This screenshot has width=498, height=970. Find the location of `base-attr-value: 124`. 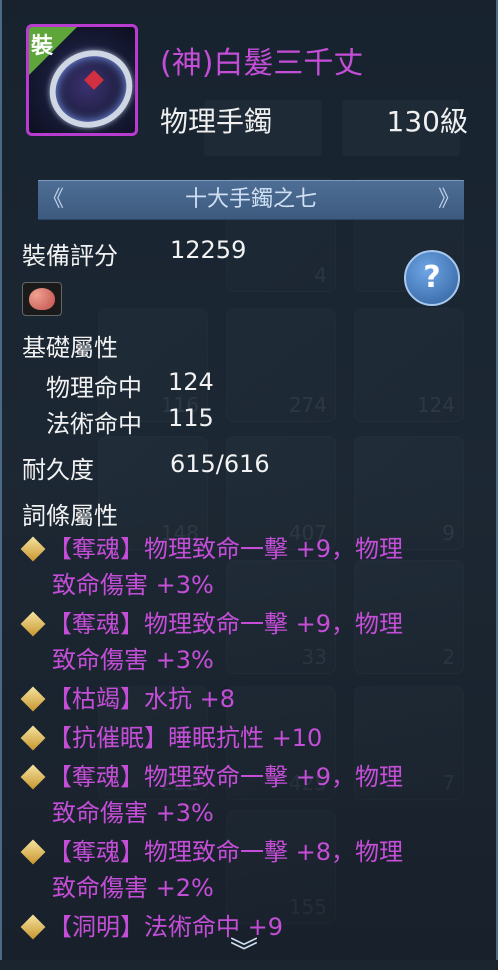

base-attr-value: 124 is located at coordinates (191, 382).